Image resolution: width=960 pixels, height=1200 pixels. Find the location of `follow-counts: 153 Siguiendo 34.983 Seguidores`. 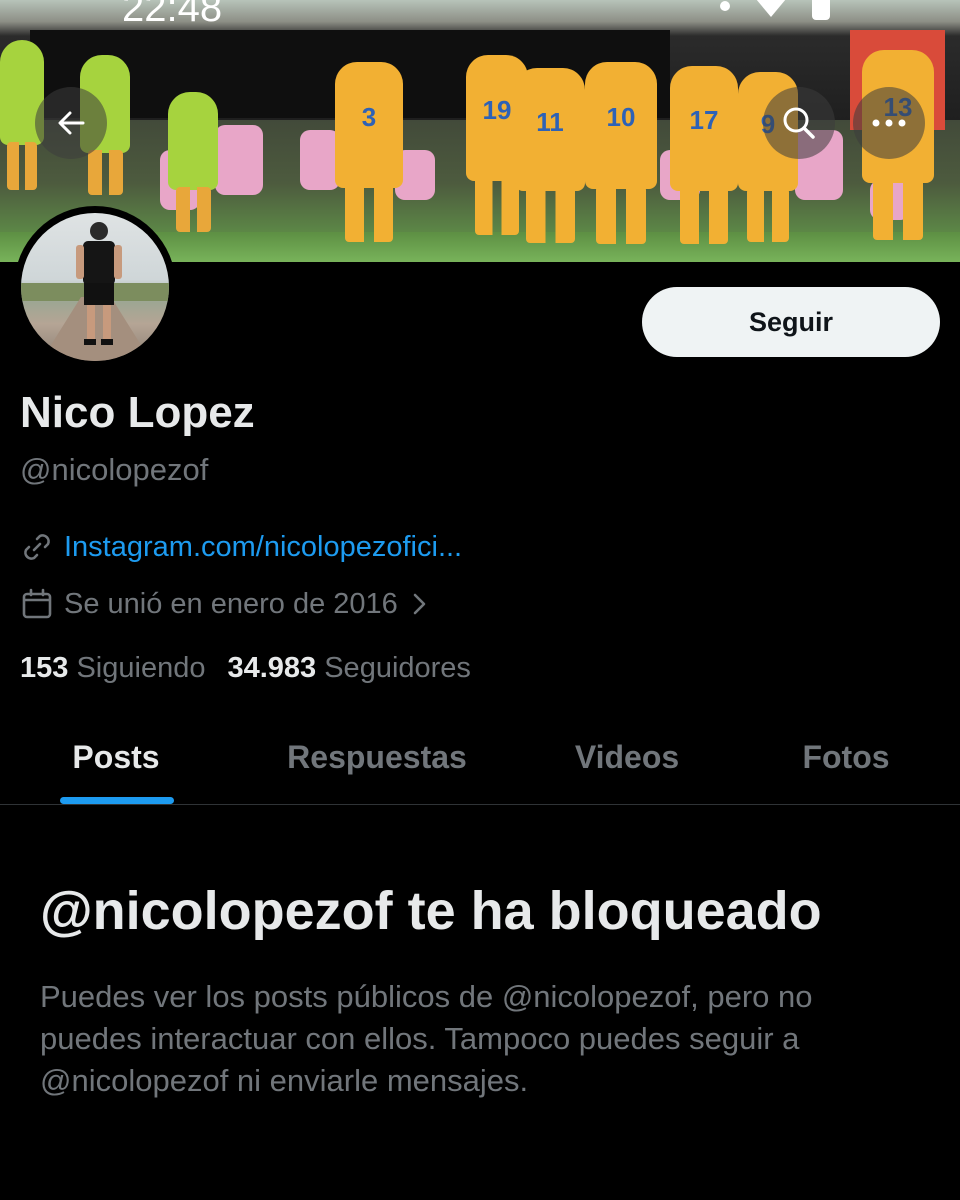

follow-counts: 153 Siguiendo 34.983 Seguidores is located at coordinates (245, 668).